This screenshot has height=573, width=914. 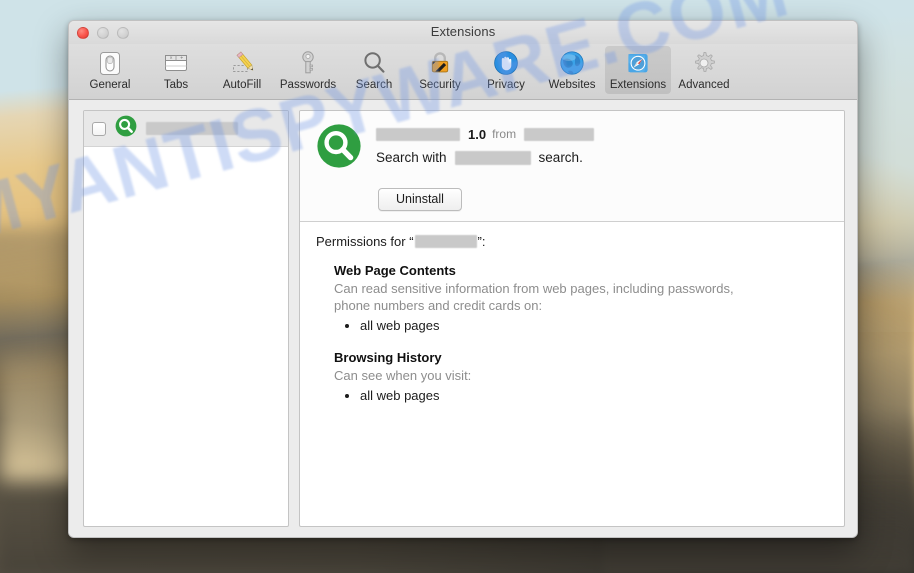 I want to click on toolbar-item-extensions: Extensions, so click(x=638, y=70).